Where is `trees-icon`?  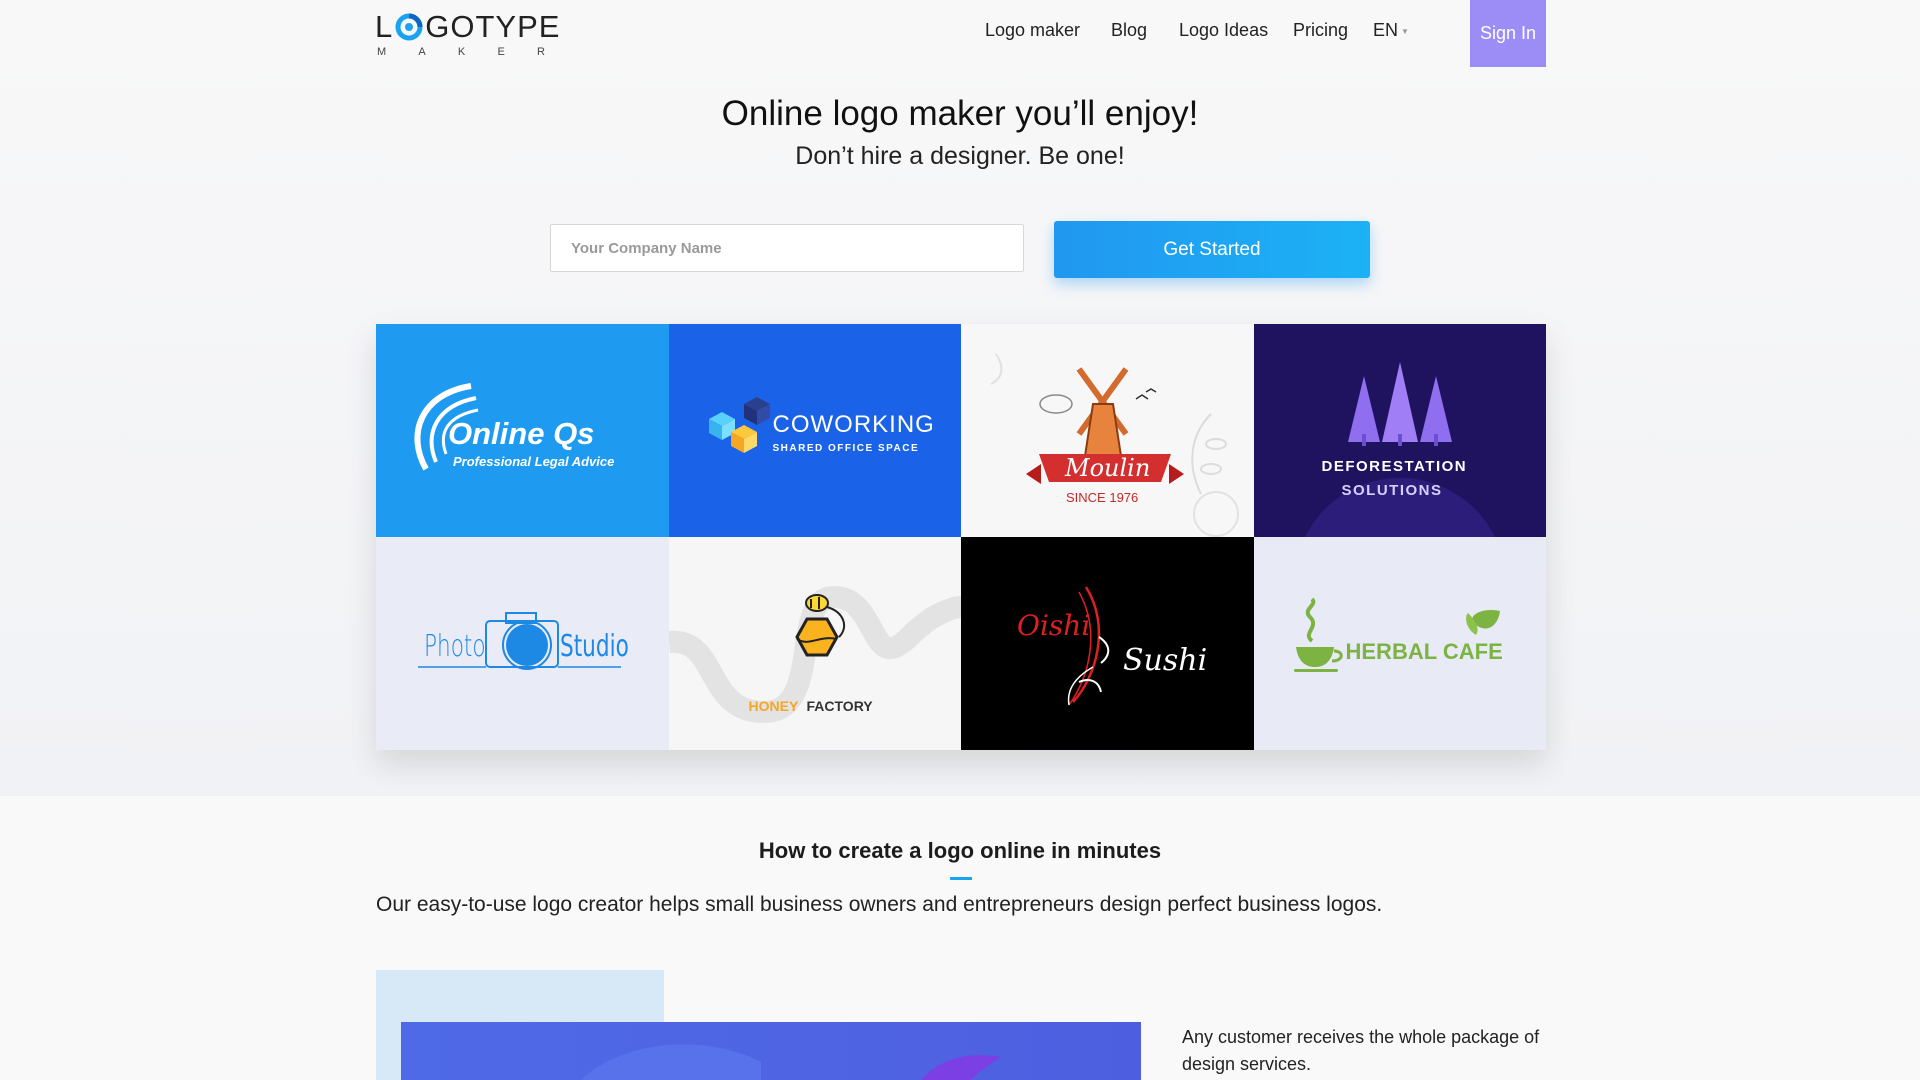 trees-icon is located at coordinates (1399, 449).